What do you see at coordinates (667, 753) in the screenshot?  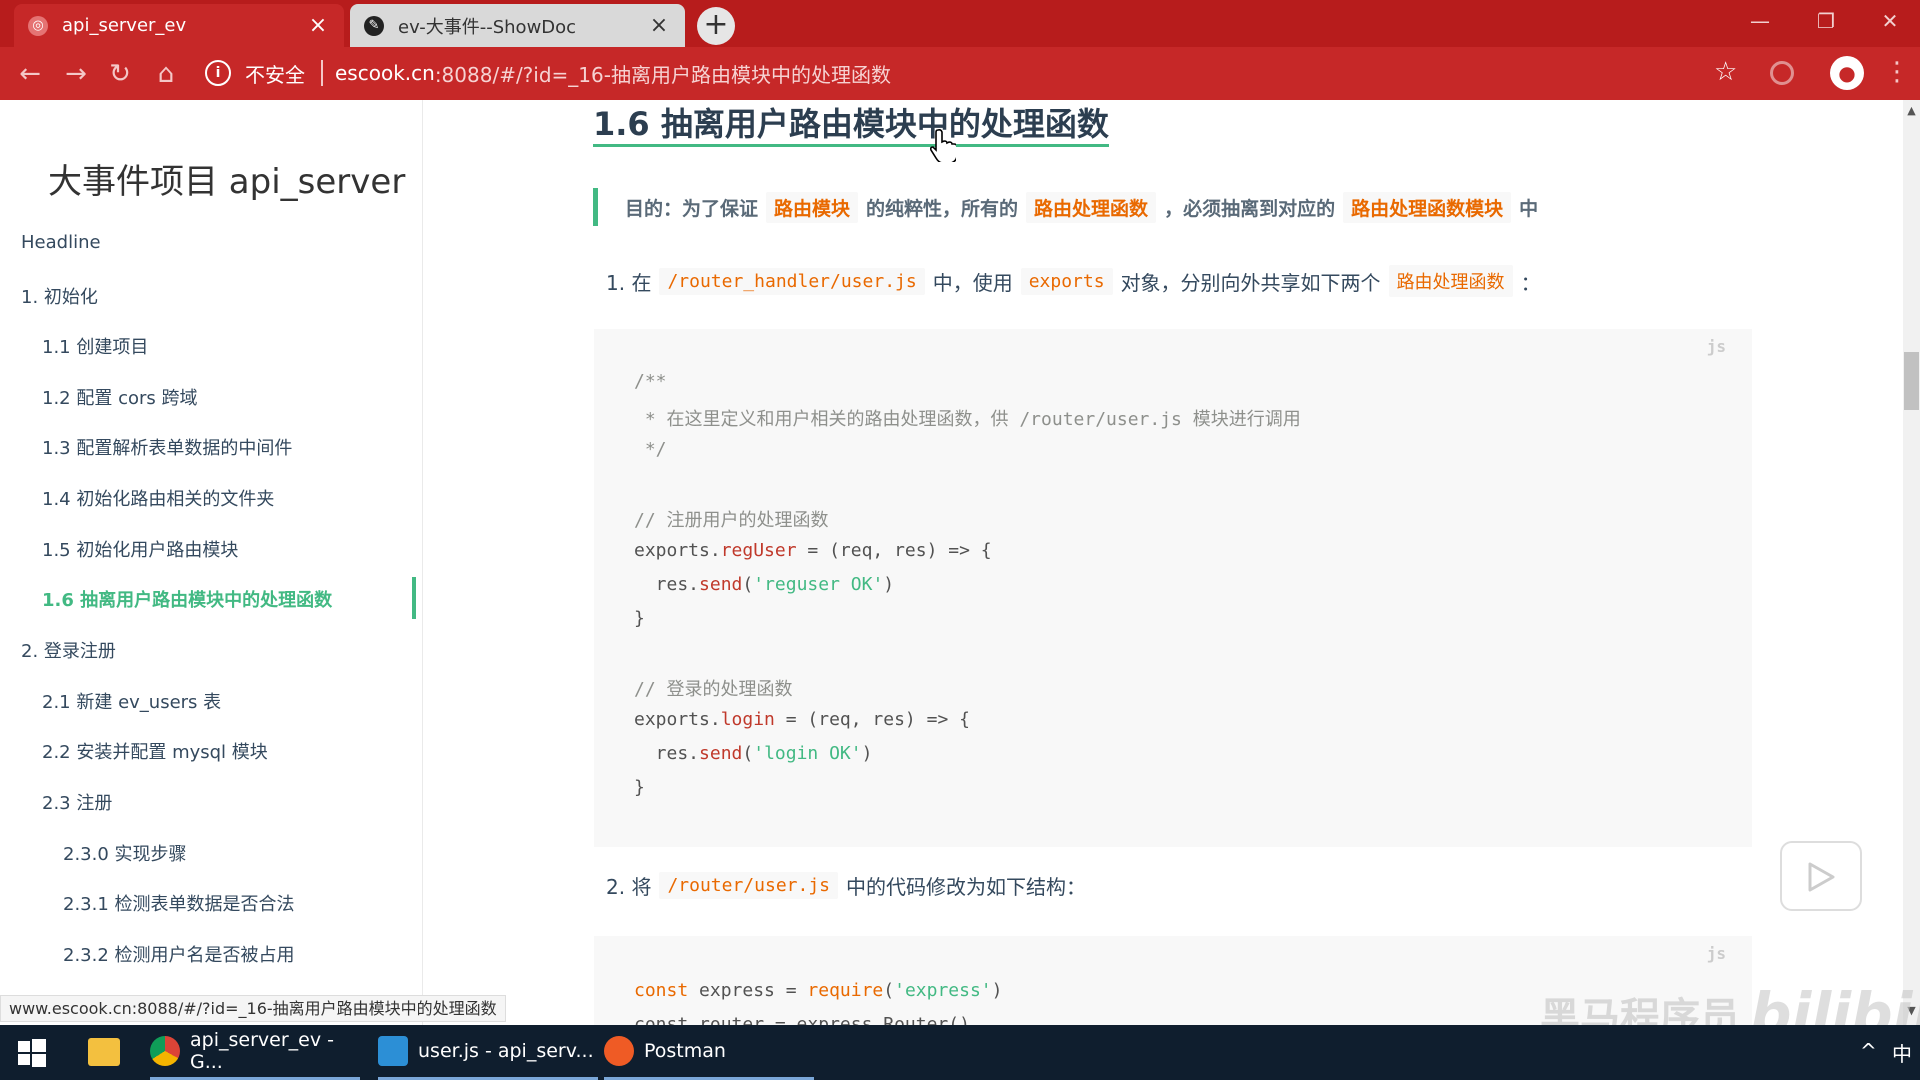 I see `code-token: res.` at bounding box center [667, 753].